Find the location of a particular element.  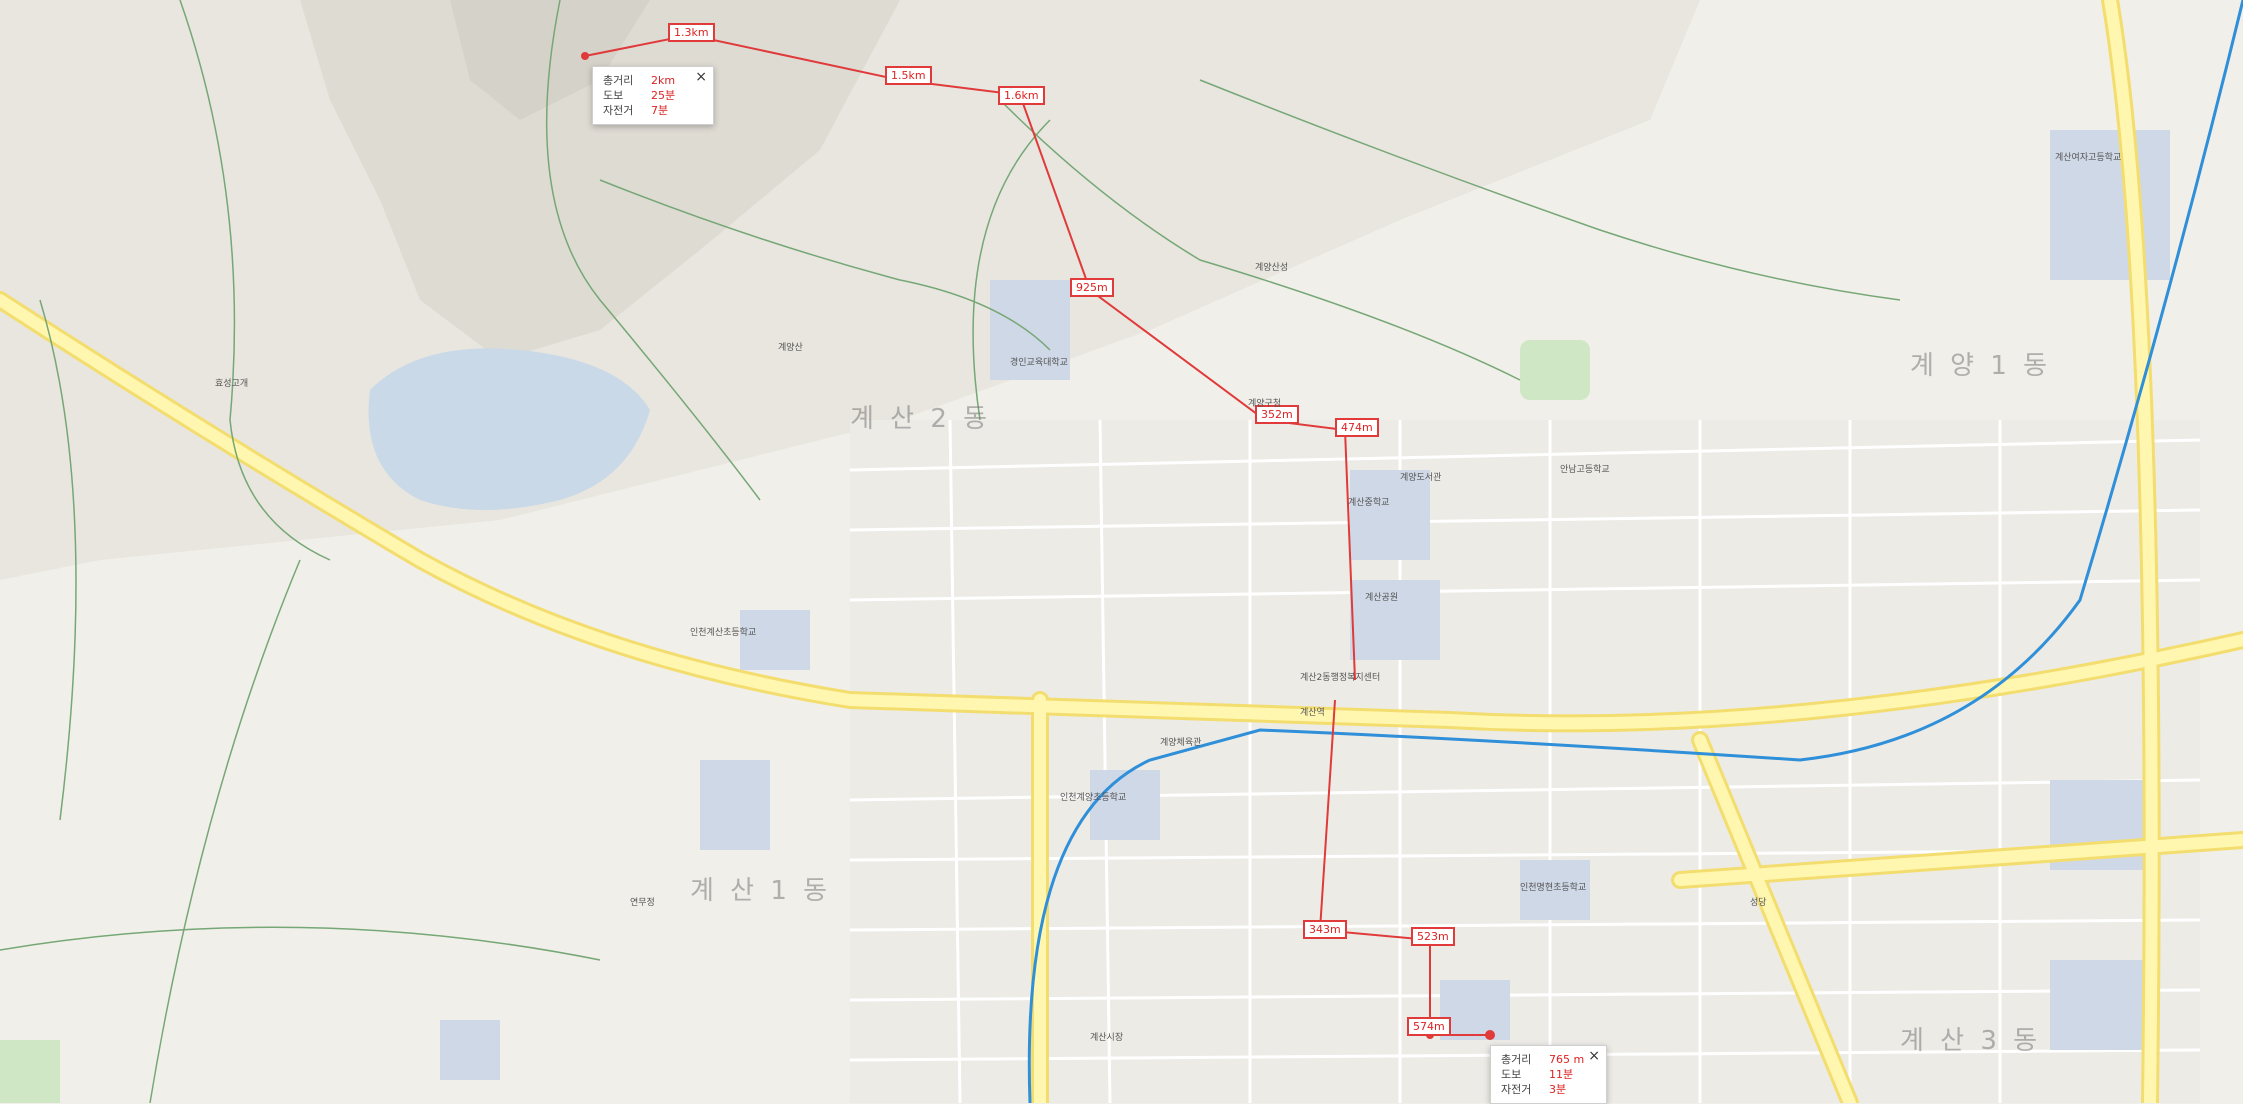

distance-label: 1.6km is located at coordinates (1021, 95).